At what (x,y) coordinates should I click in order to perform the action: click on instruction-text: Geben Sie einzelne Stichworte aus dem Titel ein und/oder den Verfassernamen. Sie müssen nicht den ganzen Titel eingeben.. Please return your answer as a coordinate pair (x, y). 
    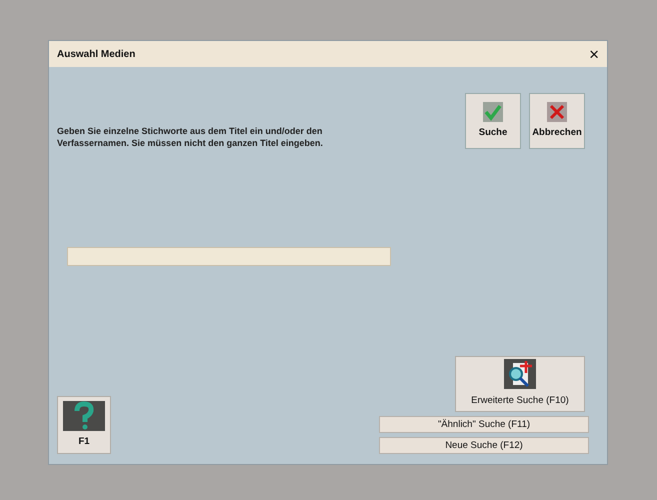
    Looking at the image, I should click on (190, 136).